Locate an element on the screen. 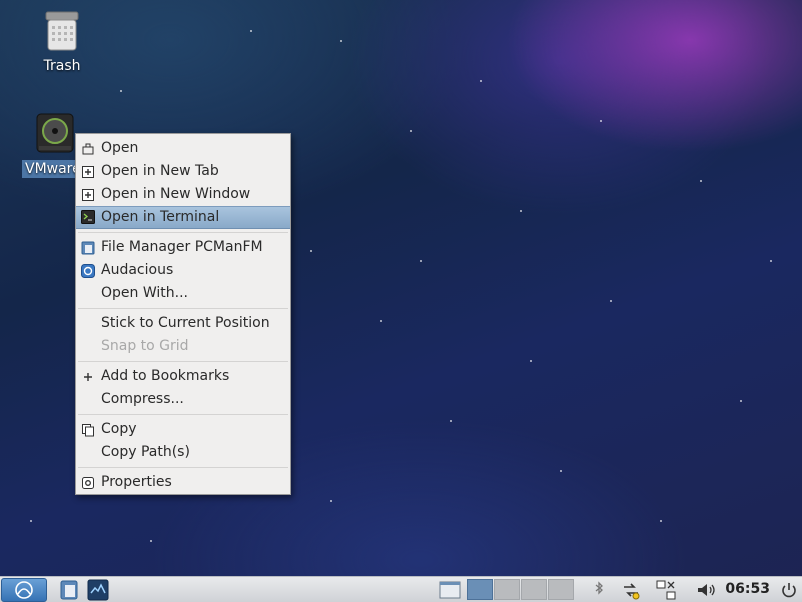  menu-item-copy-paths: Copy Path(s) is located at coordinates (183, 452).